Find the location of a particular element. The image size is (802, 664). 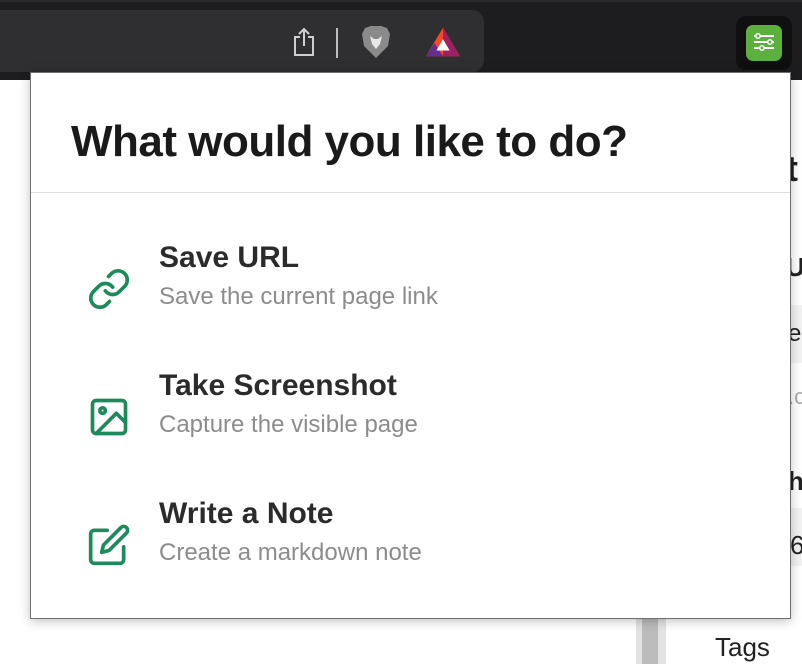

take-screenshot-title: Take Screenshot is located at coordinates (278, 385).